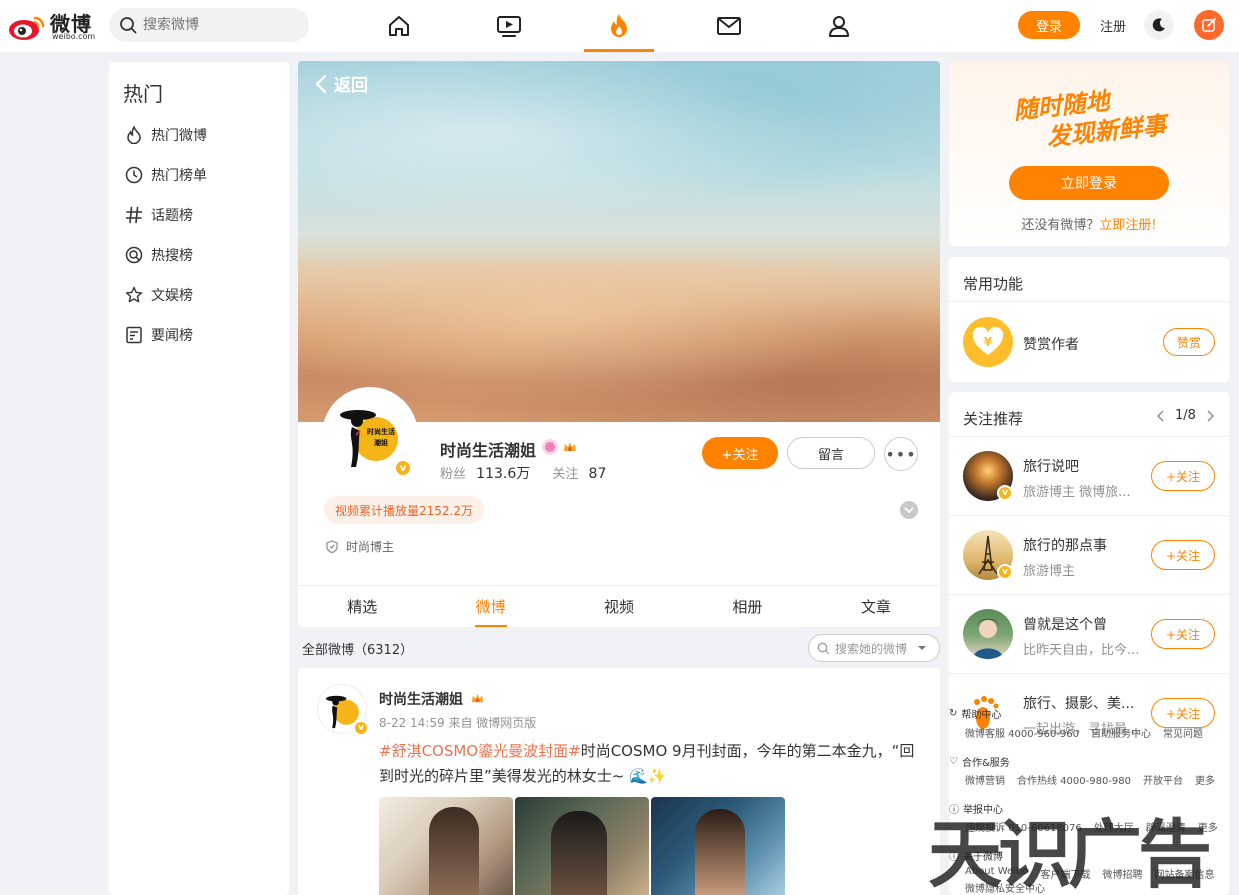 The image size is (1239, 895). I want to click on recommend-name: 曾就是这个曾, so click(1065, 624).